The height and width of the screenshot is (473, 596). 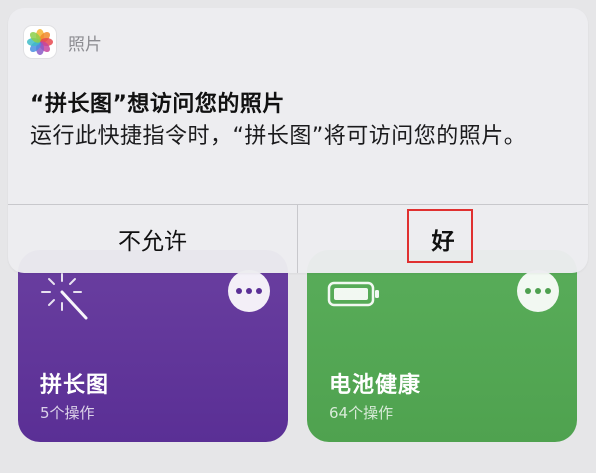 I want to click on shortcut-action-count: 64个操作, so click(x=361, y=413).